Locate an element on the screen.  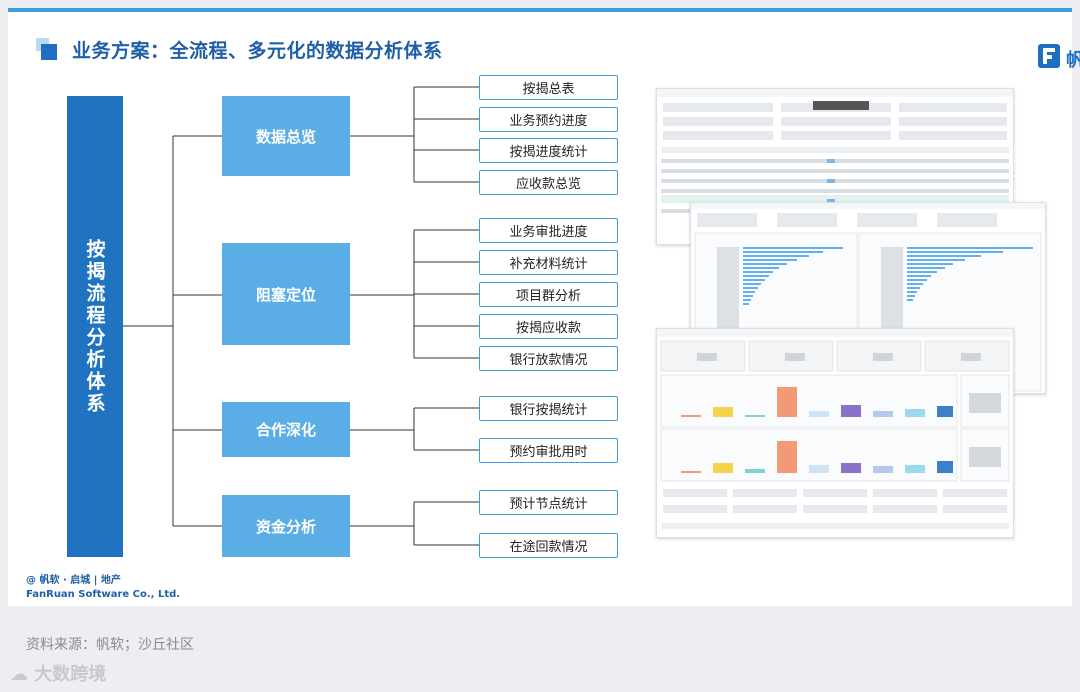
leaf-node: 业务预约进度 is located at coordinates (548, 119).